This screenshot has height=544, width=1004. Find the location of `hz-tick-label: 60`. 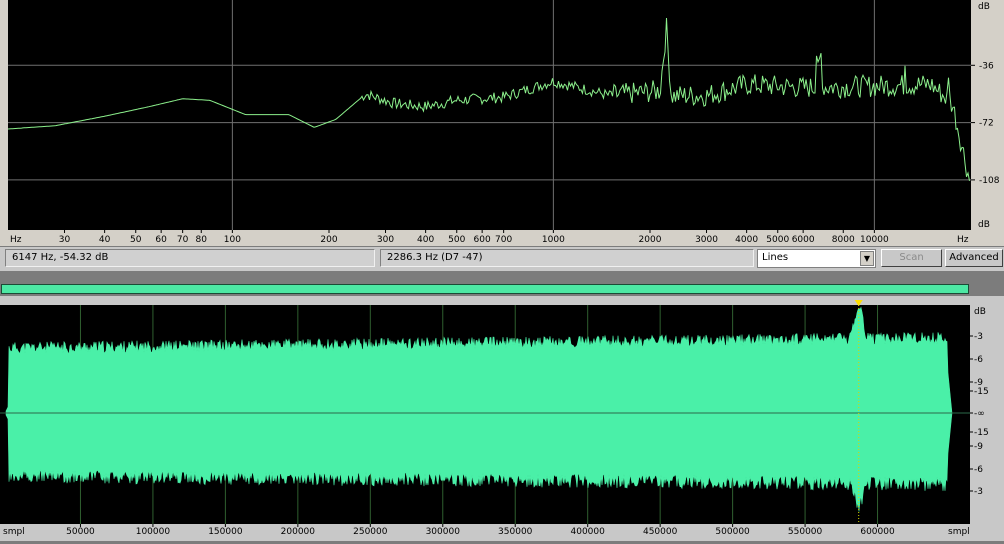

hz-tick-label: 60 is located at coordinates (161, 240).